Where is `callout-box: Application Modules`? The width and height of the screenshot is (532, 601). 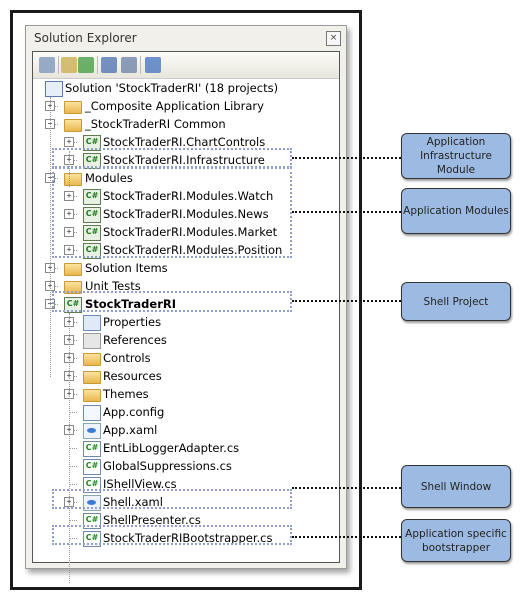 callout-box: Application Modules is located at coordinates (456, 211).